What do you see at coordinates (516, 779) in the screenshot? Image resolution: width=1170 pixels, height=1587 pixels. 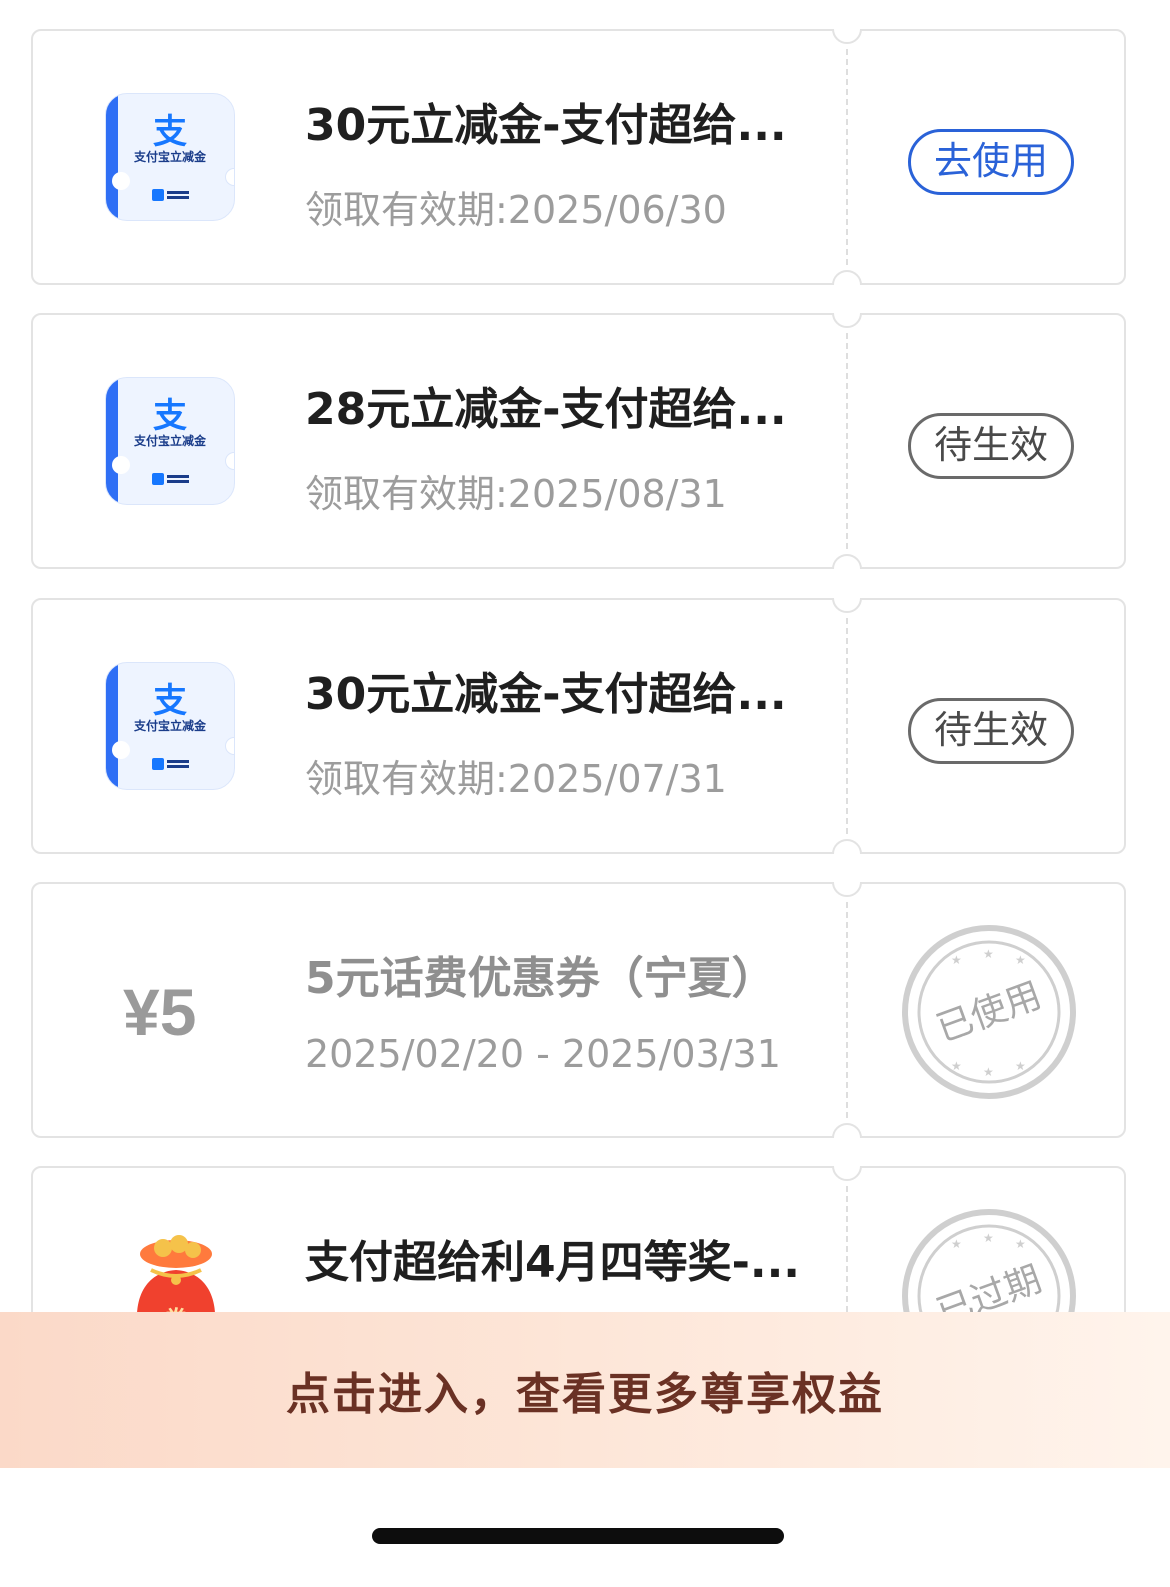 I see `coupon-validity: 领取有效期:2025/07/31` at bounding box center [516, 779].